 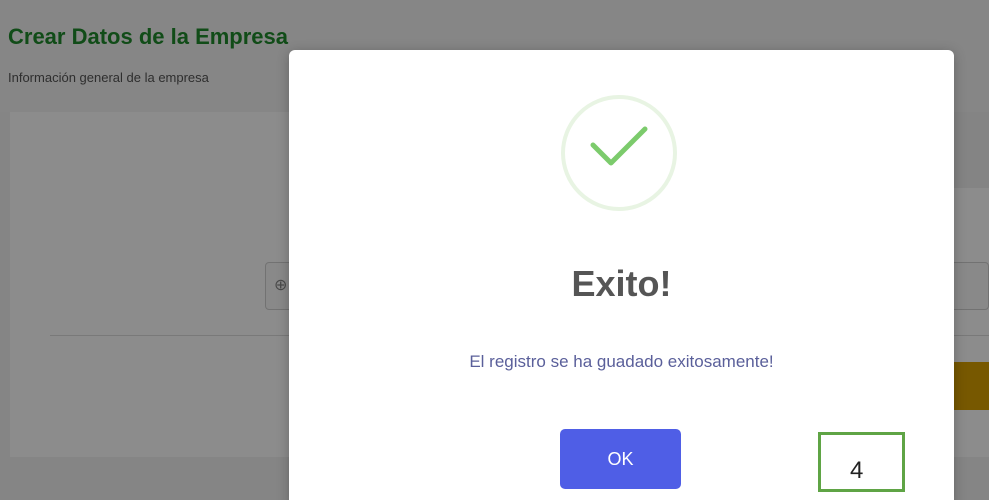 What do you see at coordinates (621, 361) in the screenshot?
I see `dialog-message: El registro se ha guadado exitosamente!` at bounding box center [621, 361].